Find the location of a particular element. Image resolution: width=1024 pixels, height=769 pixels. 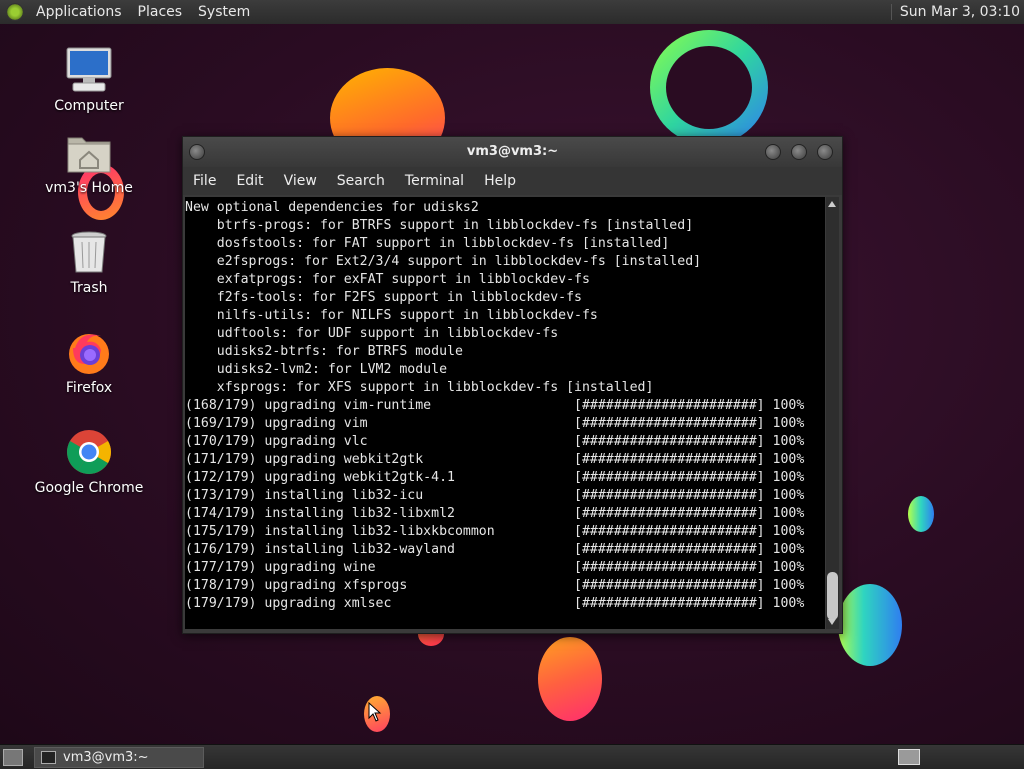

wallpaper-ring is located at coordinates (709, 87).